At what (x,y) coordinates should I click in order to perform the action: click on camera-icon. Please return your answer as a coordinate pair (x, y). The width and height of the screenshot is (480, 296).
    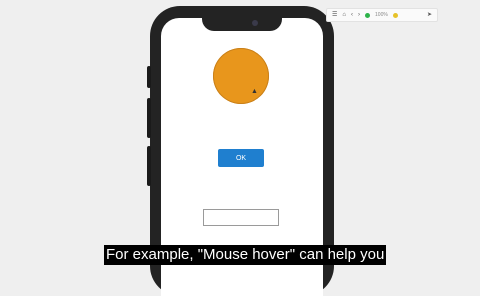
    Looking at the image, I should click on (255, 23).